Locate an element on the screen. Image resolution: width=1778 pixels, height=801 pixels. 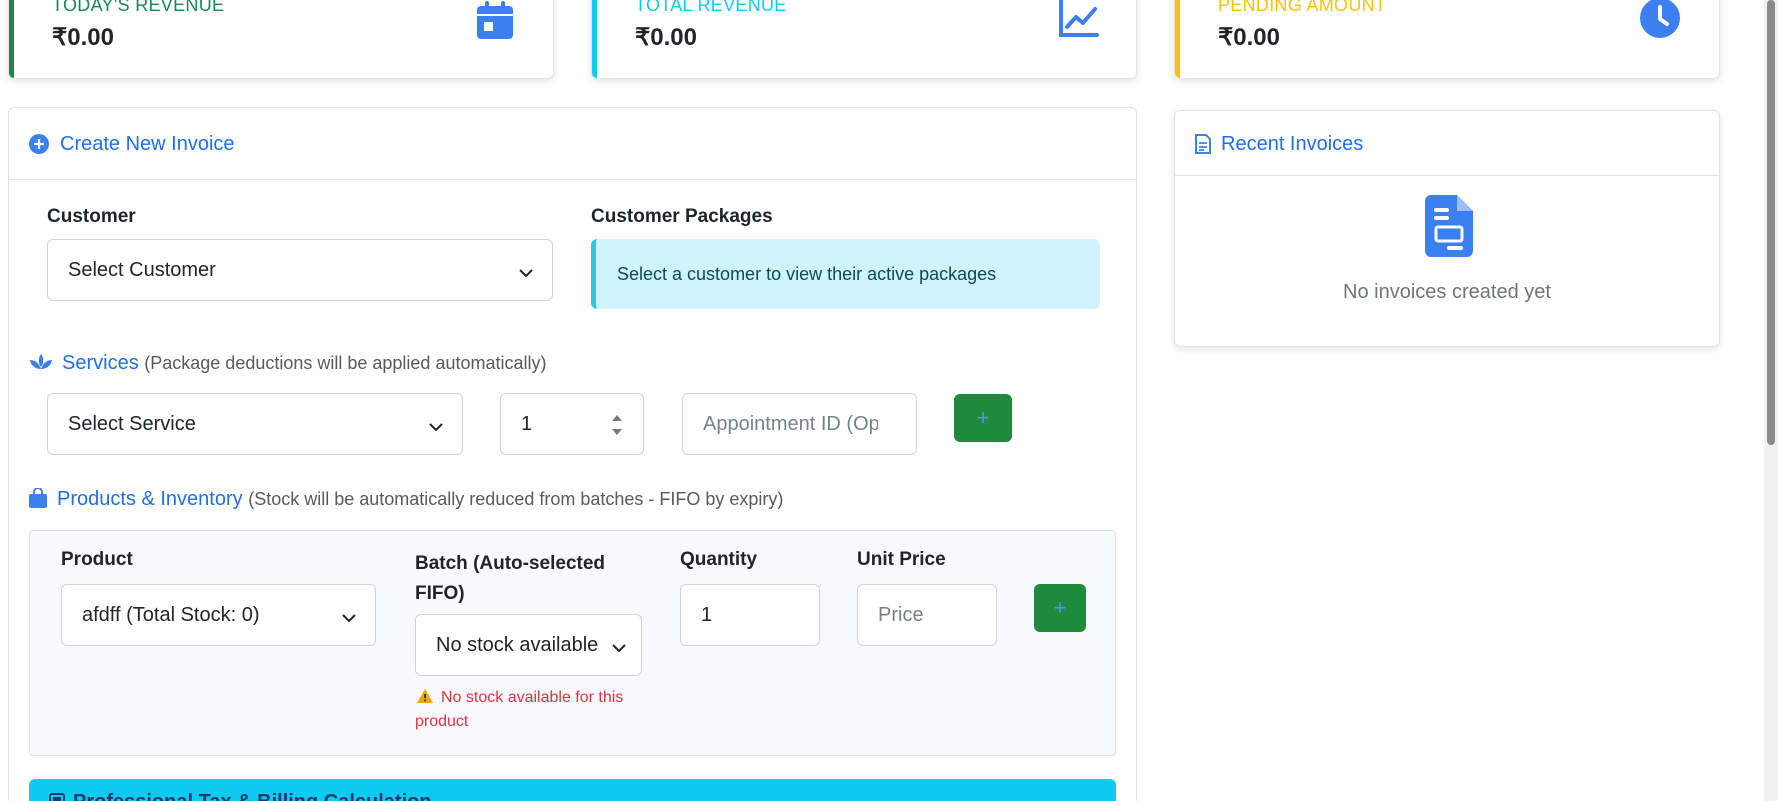
products-title-text: Products & Inventory is located at coordinates (150, 499).